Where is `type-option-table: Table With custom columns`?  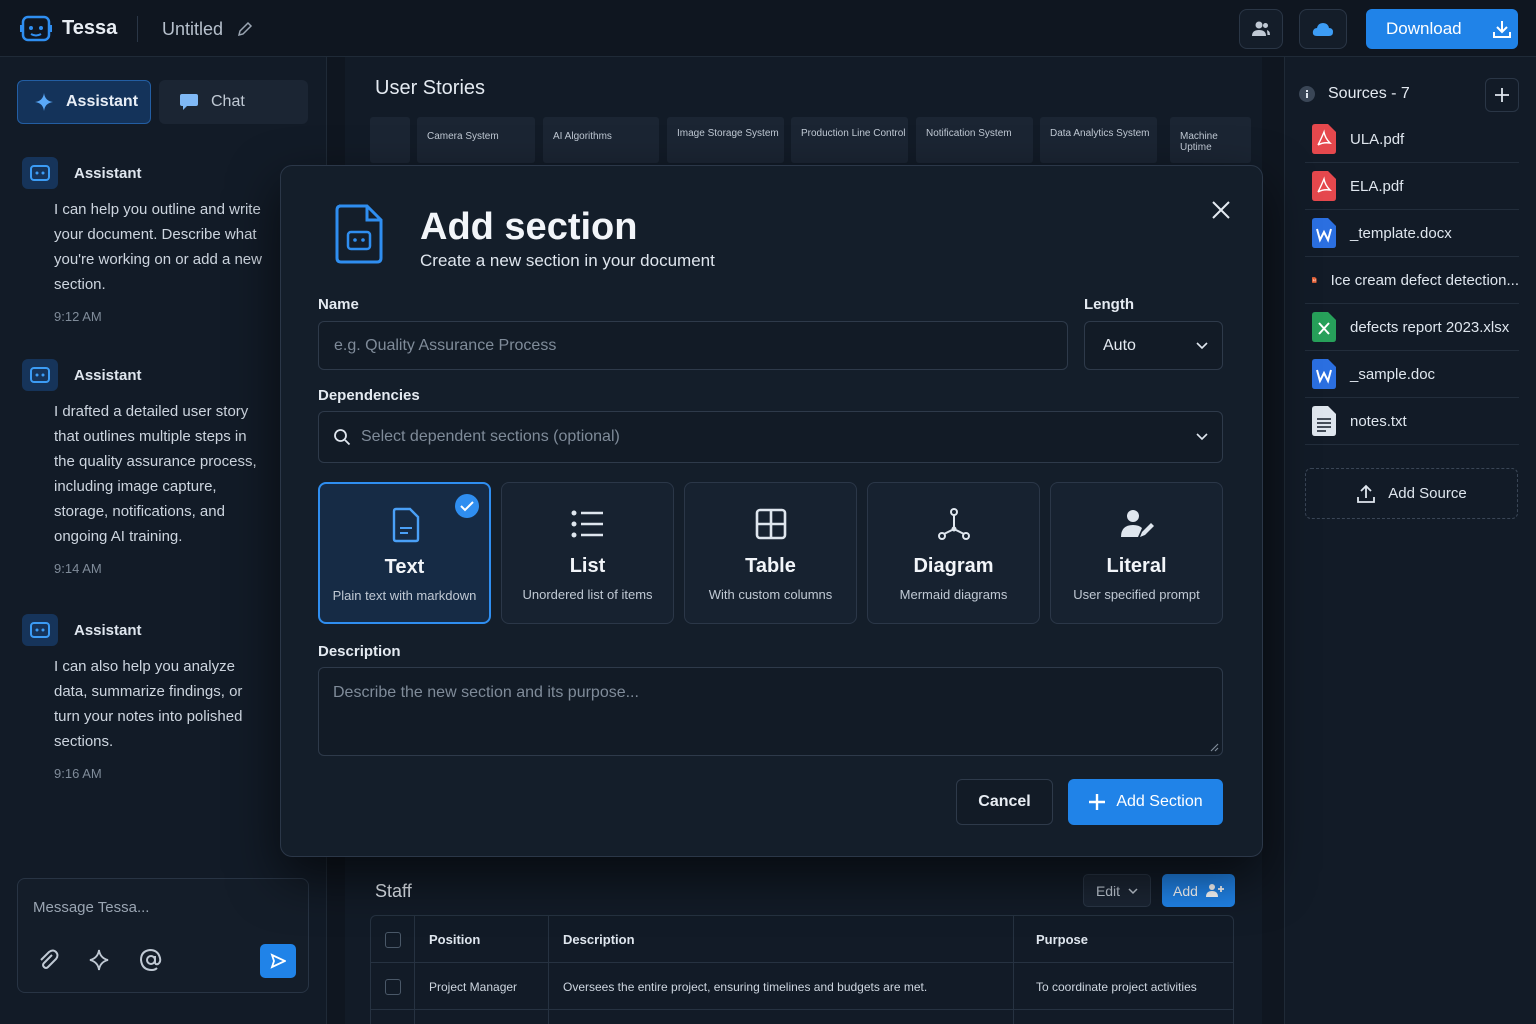
type-option-table: Table With custom columns is located at coordinates (770, 553).